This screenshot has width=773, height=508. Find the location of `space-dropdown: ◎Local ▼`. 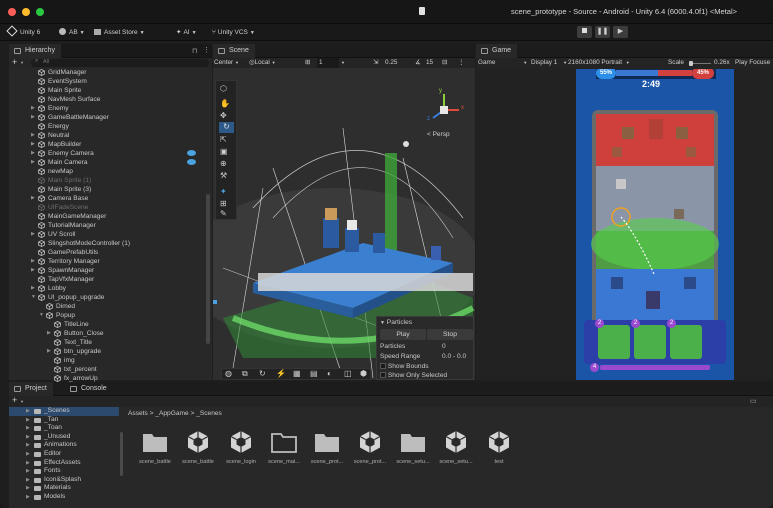

space-dropdown: ◎Local ▼ is located at coordinates (262, 63).